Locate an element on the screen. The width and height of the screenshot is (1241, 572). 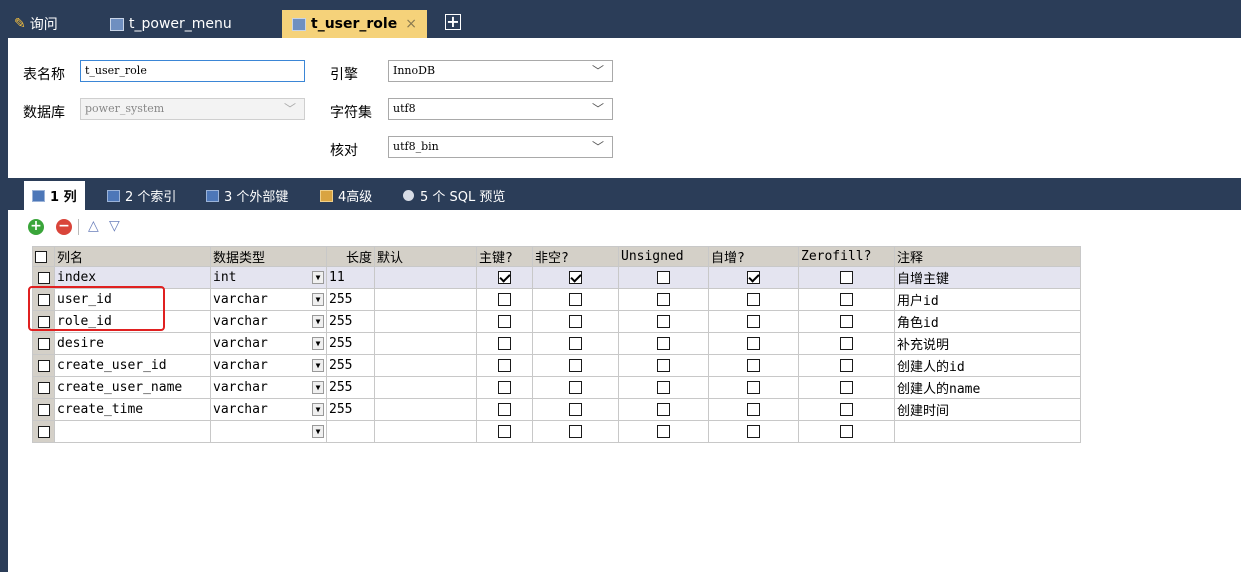
column-header: 长度 is located at coordinates (350, 256).